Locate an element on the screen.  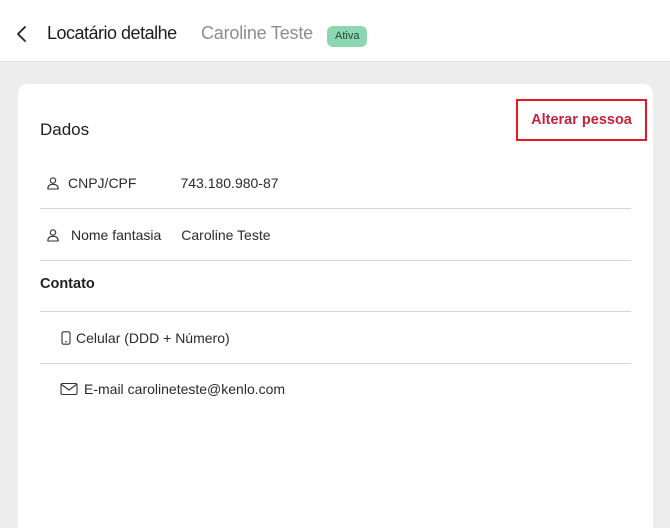
chevron-left-icon is located at coordinates (21, 34).